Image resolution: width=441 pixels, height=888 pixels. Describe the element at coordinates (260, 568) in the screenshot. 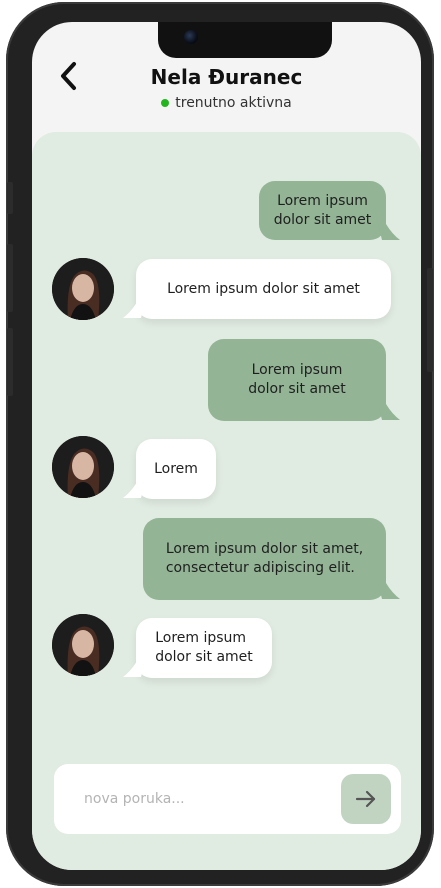

I see `message-text-line: consectetur adipiscing elit.` at that location.